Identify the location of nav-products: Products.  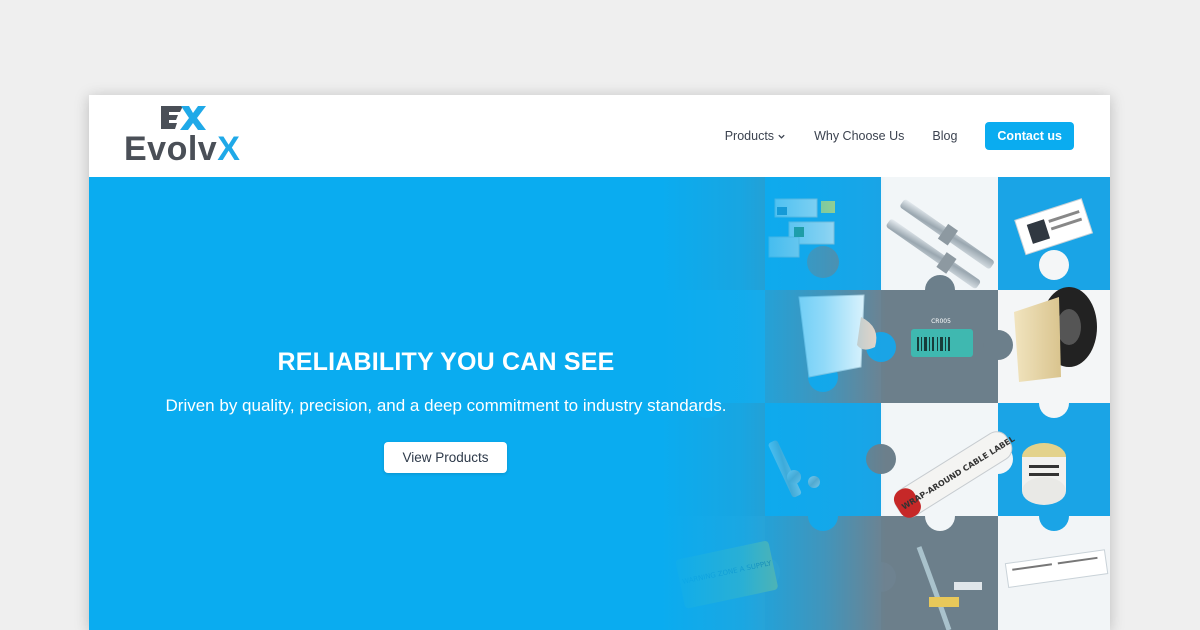
(755, 136).